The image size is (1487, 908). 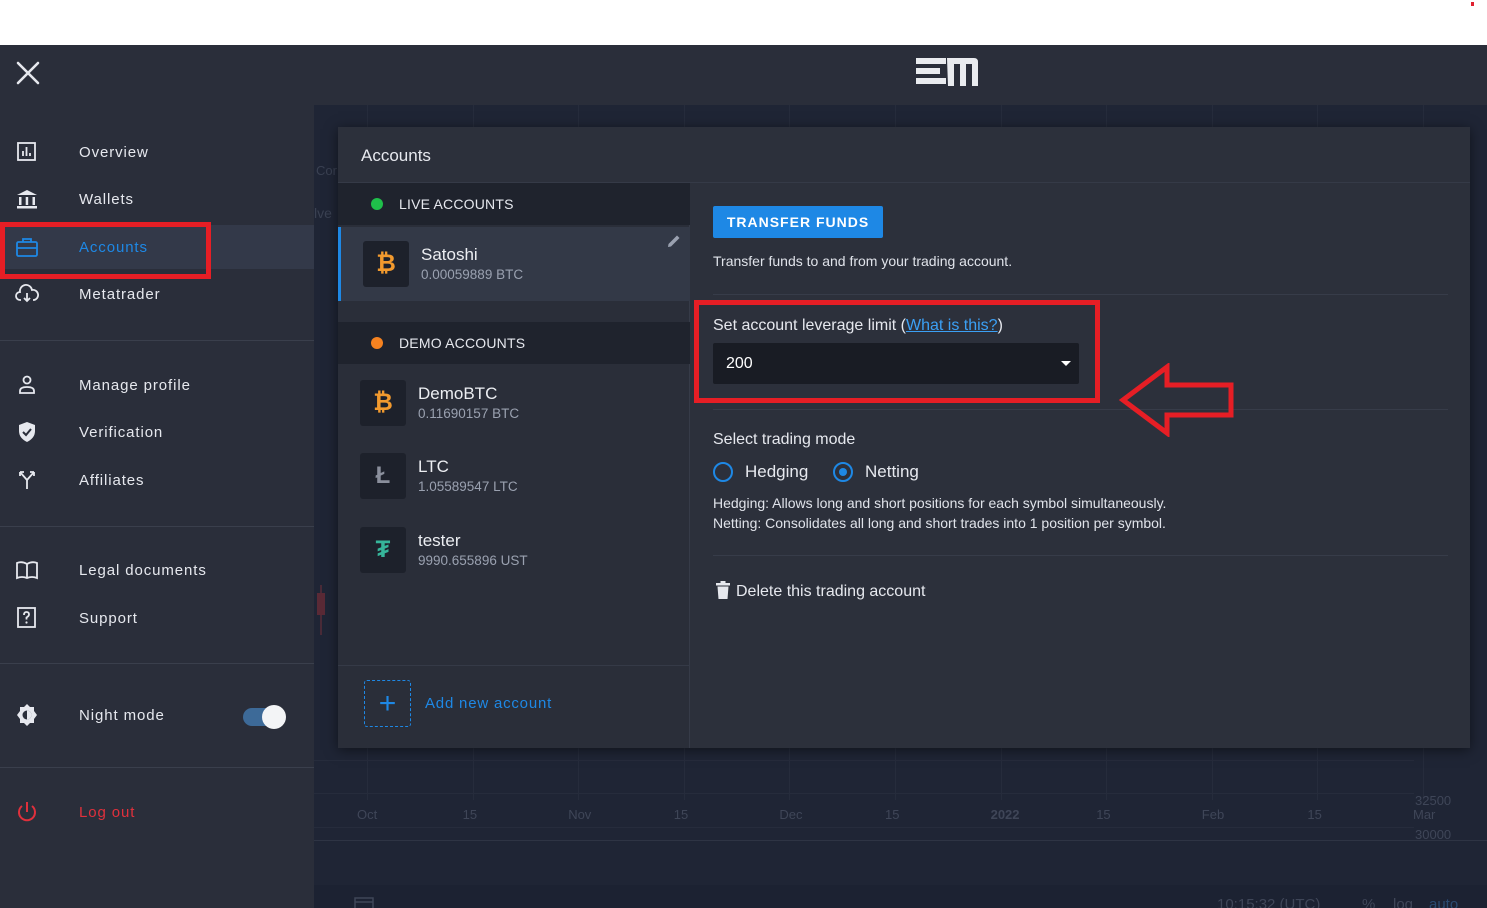 I want to click on briefcase-icon, so click(x=27, y=247).